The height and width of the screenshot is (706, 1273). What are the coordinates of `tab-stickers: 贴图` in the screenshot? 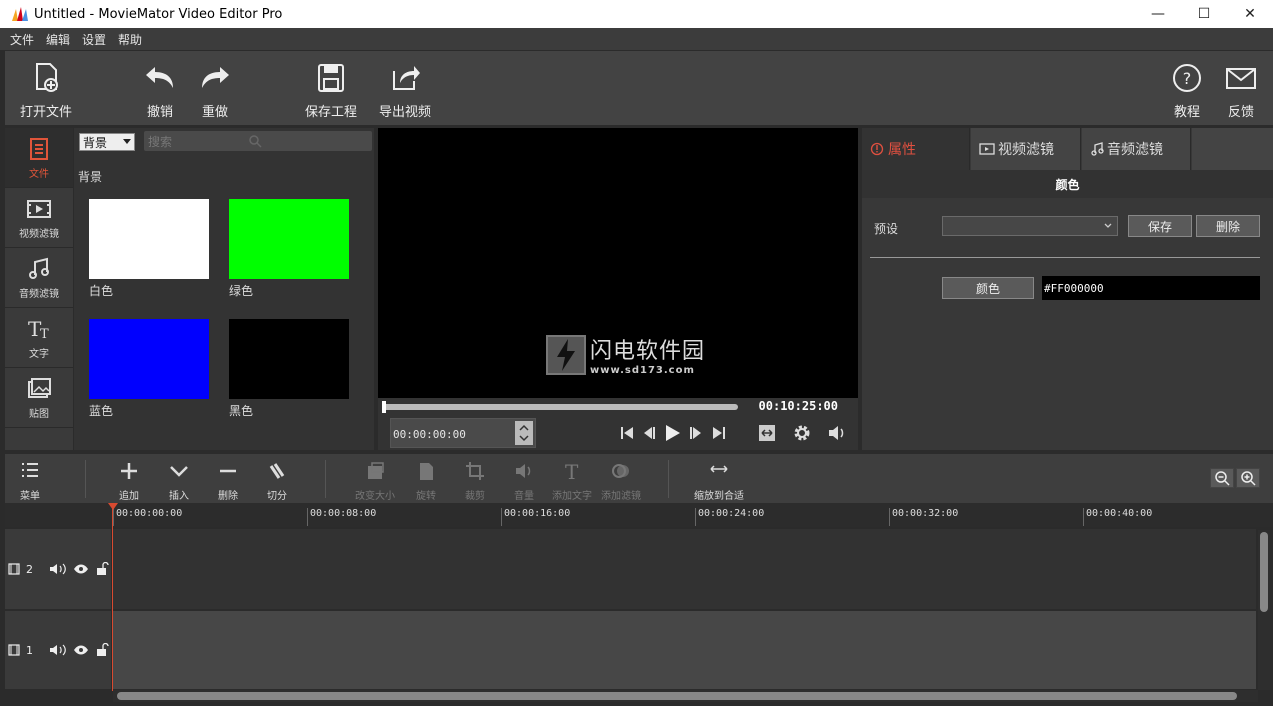 It's located at (39, 398).